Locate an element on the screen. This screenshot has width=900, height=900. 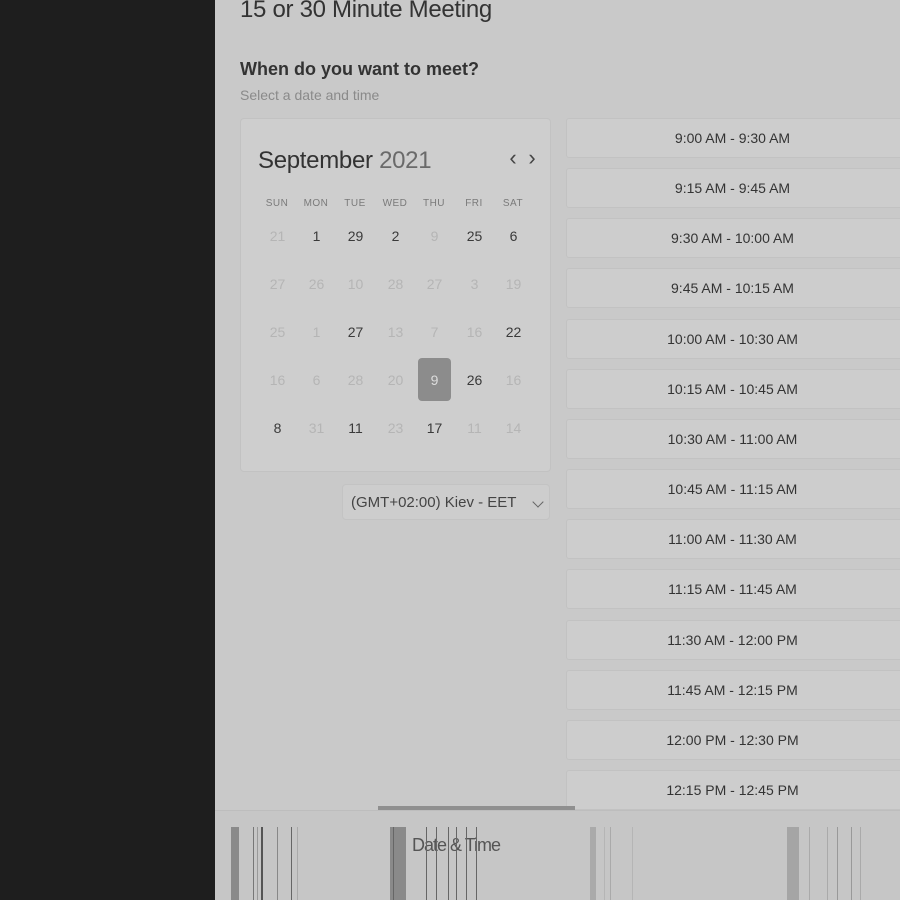
section-heading: When do you want to meet? is located at coordinates (359, 69).